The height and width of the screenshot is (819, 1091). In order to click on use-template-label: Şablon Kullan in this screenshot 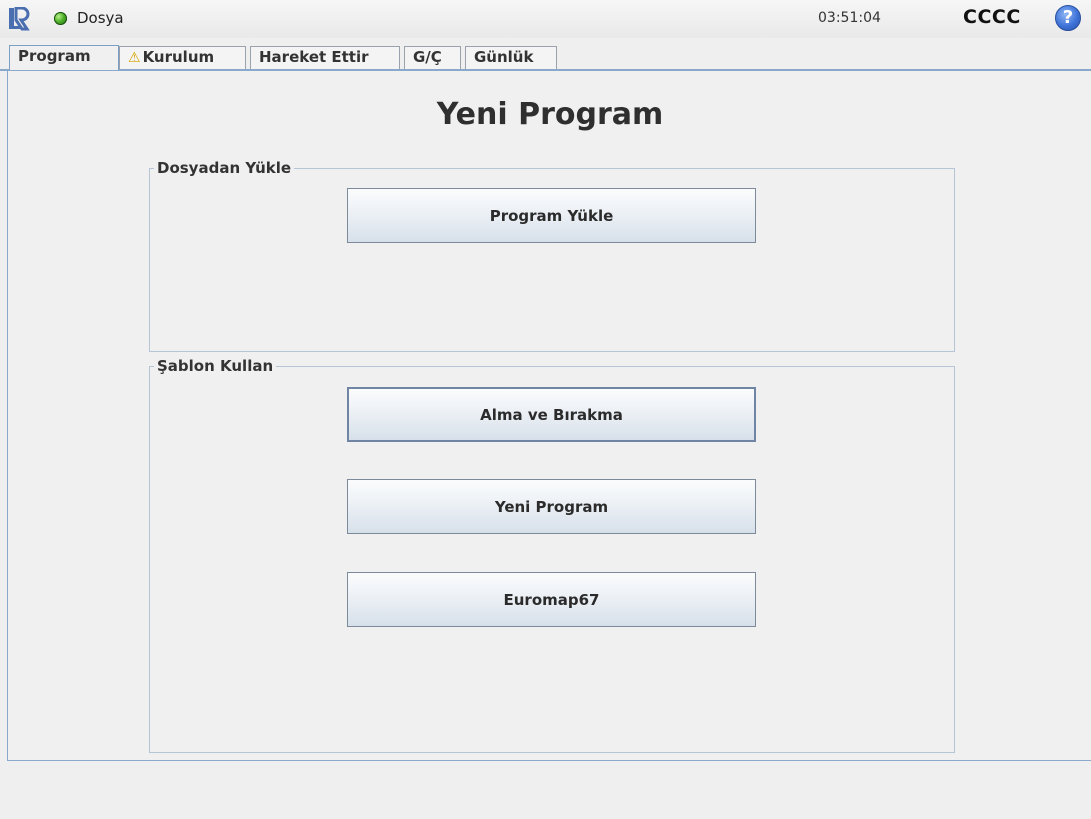, I will do `click(215, 366)`.